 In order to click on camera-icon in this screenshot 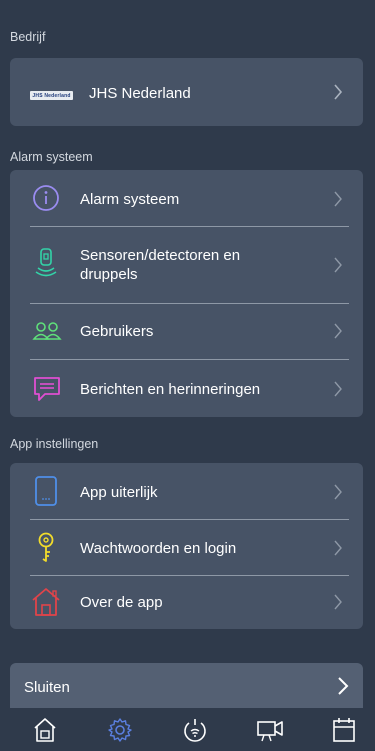, I will do `click(270, 730)`.